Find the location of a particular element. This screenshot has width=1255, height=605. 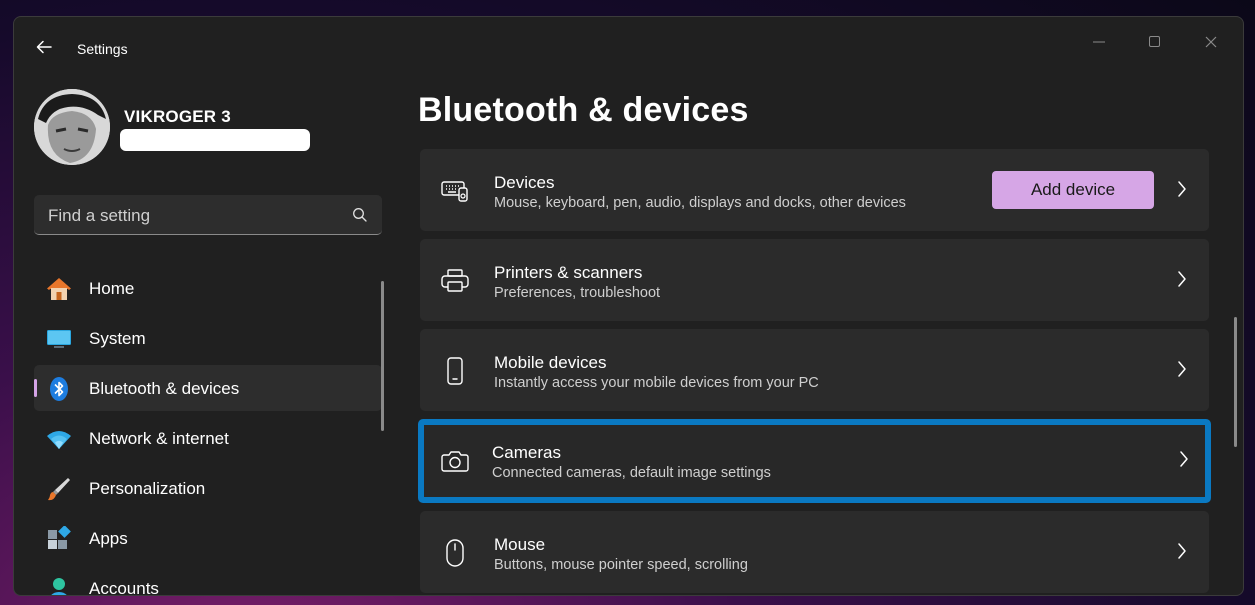

sidebar-item-apps: Apps is located at coordinates (208, 538).